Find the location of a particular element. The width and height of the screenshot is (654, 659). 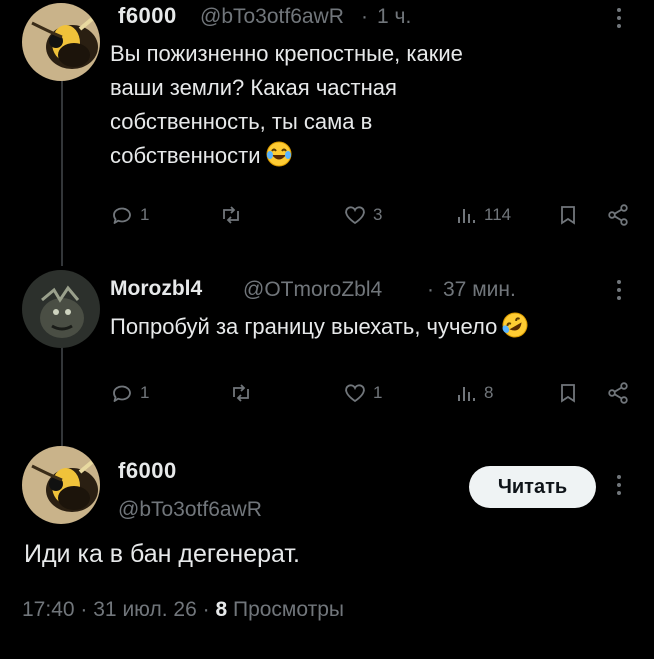

tweet-text-line: ваши земли? Какая частная is located at coordinates (253, 87).